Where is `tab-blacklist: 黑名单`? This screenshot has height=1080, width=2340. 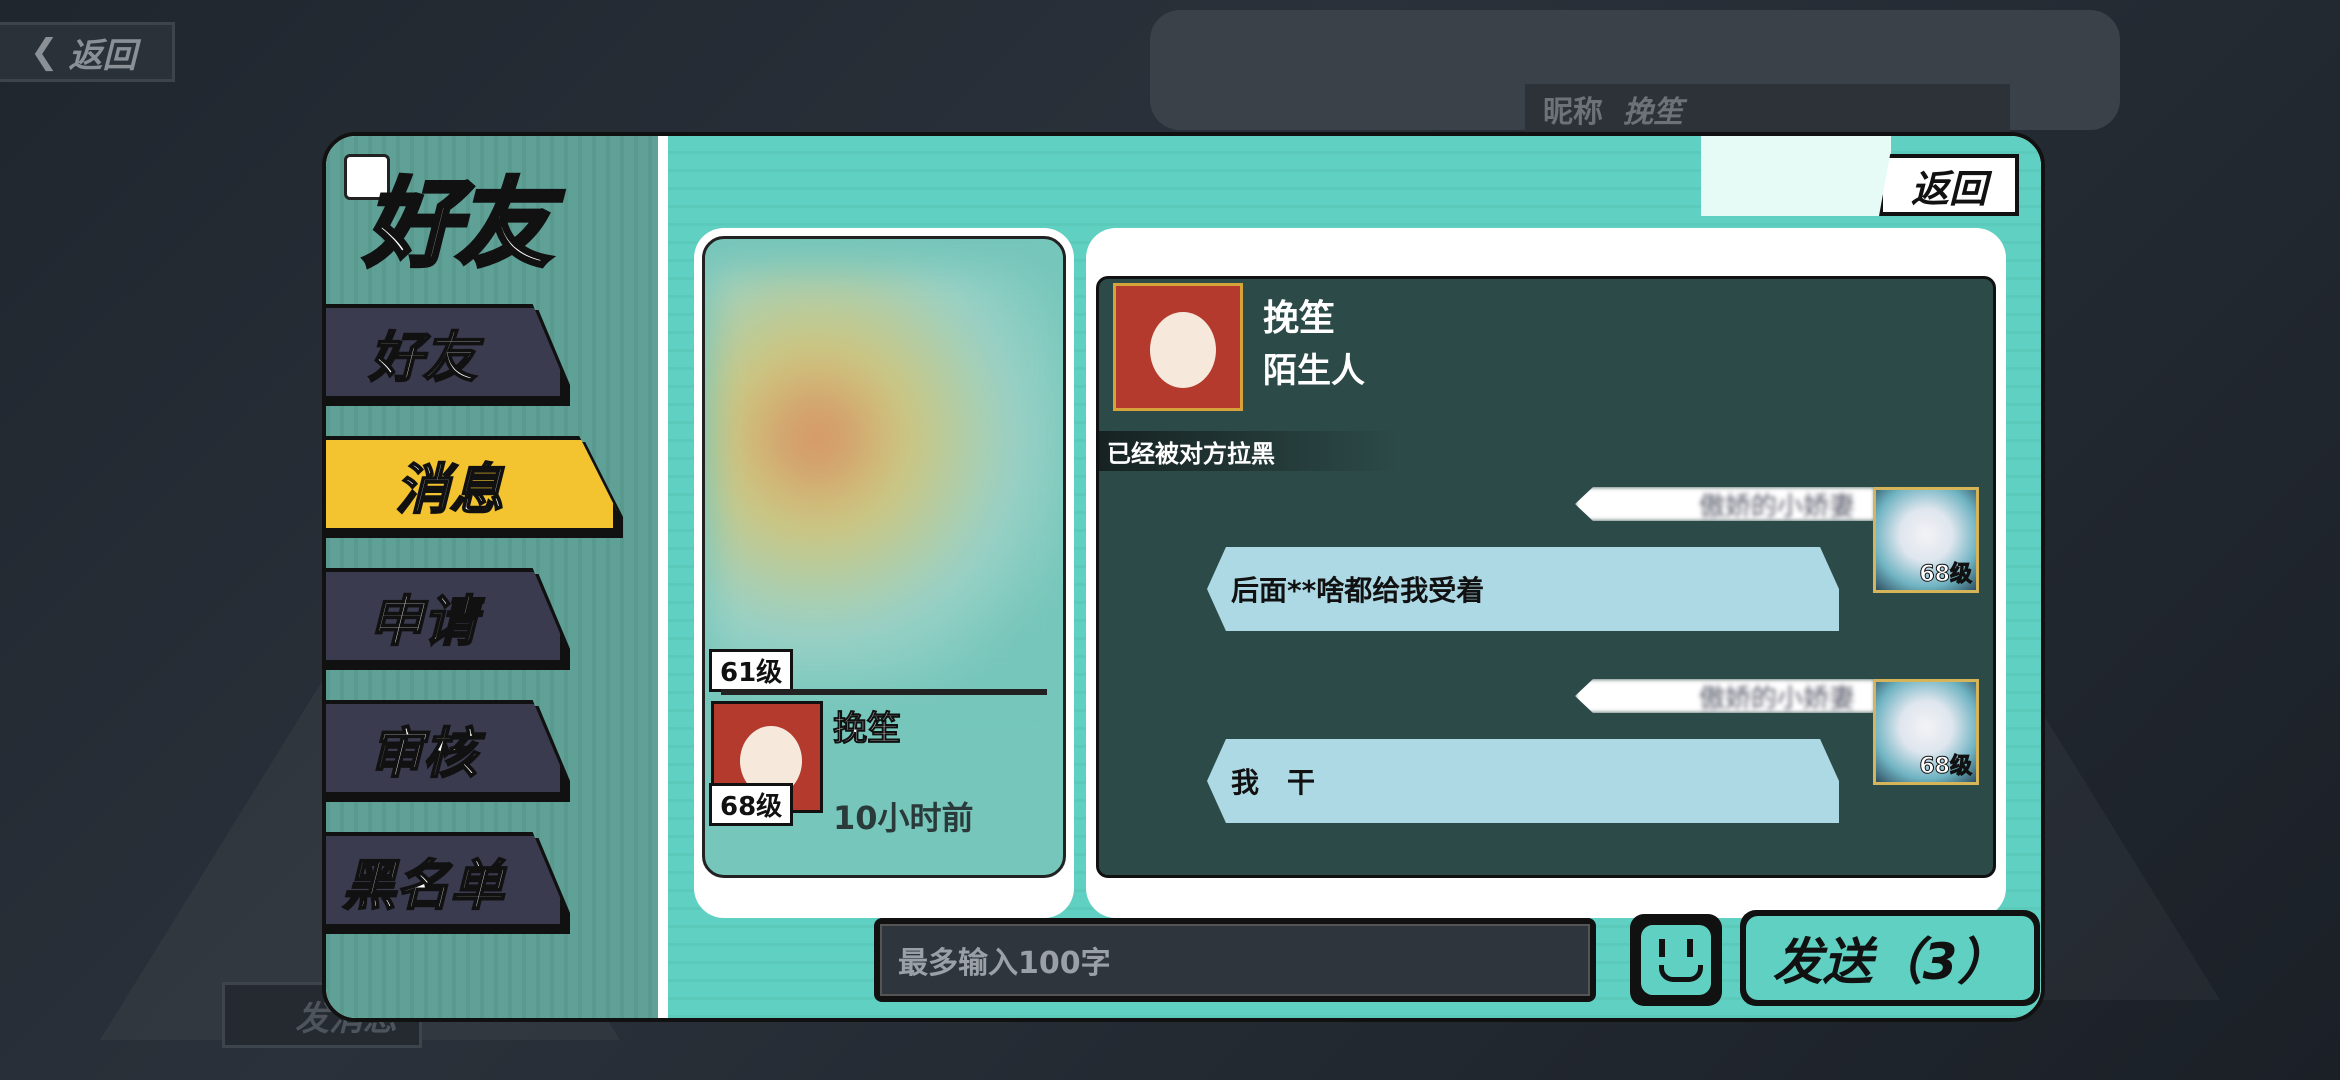
tab-blacklist: 黑名单 is located at coordinates (445, 880).